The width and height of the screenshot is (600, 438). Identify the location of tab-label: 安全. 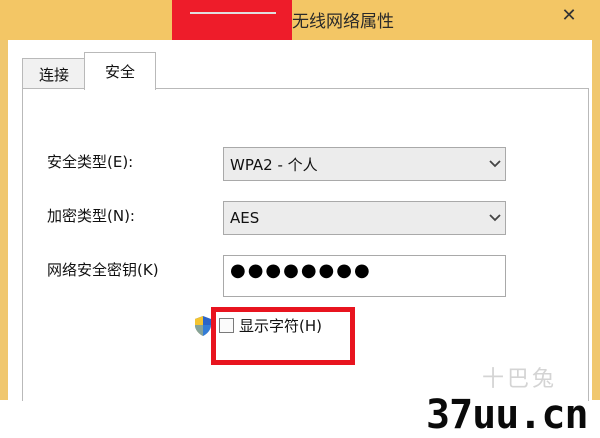
(119, 72).